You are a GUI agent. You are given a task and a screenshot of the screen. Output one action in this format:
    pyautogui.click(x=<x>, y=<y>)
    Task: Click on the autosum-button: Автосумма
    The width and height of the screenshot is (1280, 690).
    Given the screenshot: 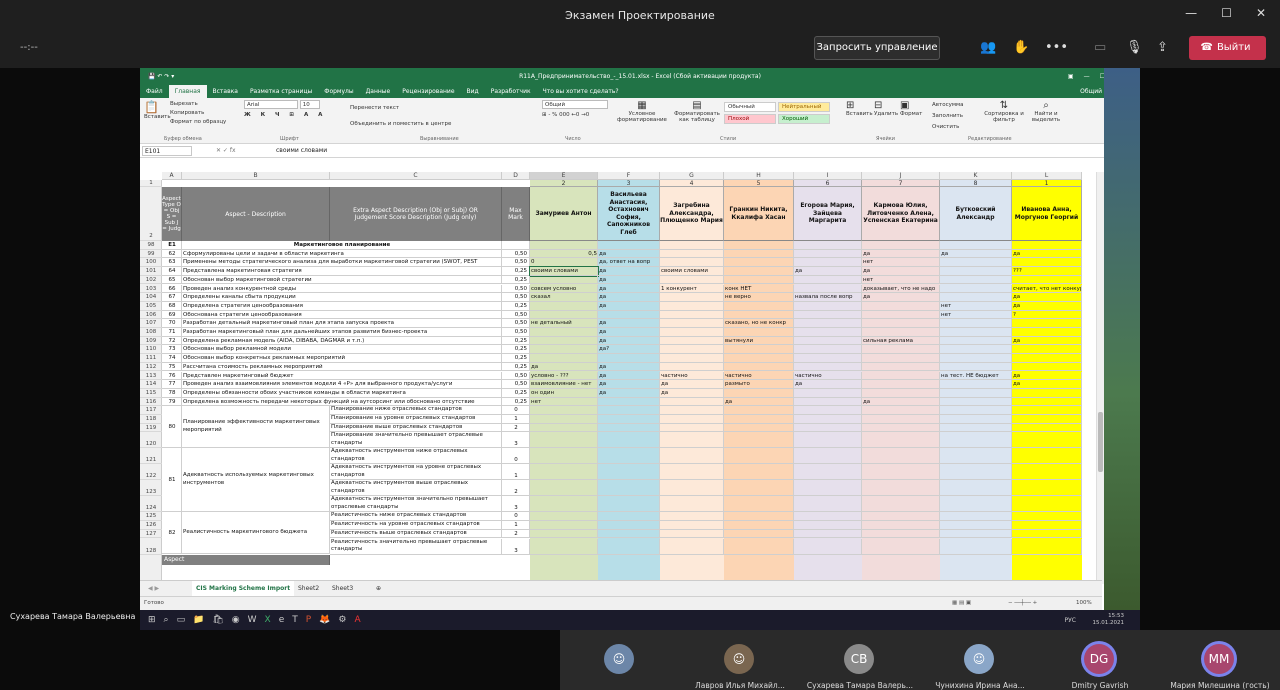 What is the action you would take?
    pyautogui.click(x=948, y=105)
    